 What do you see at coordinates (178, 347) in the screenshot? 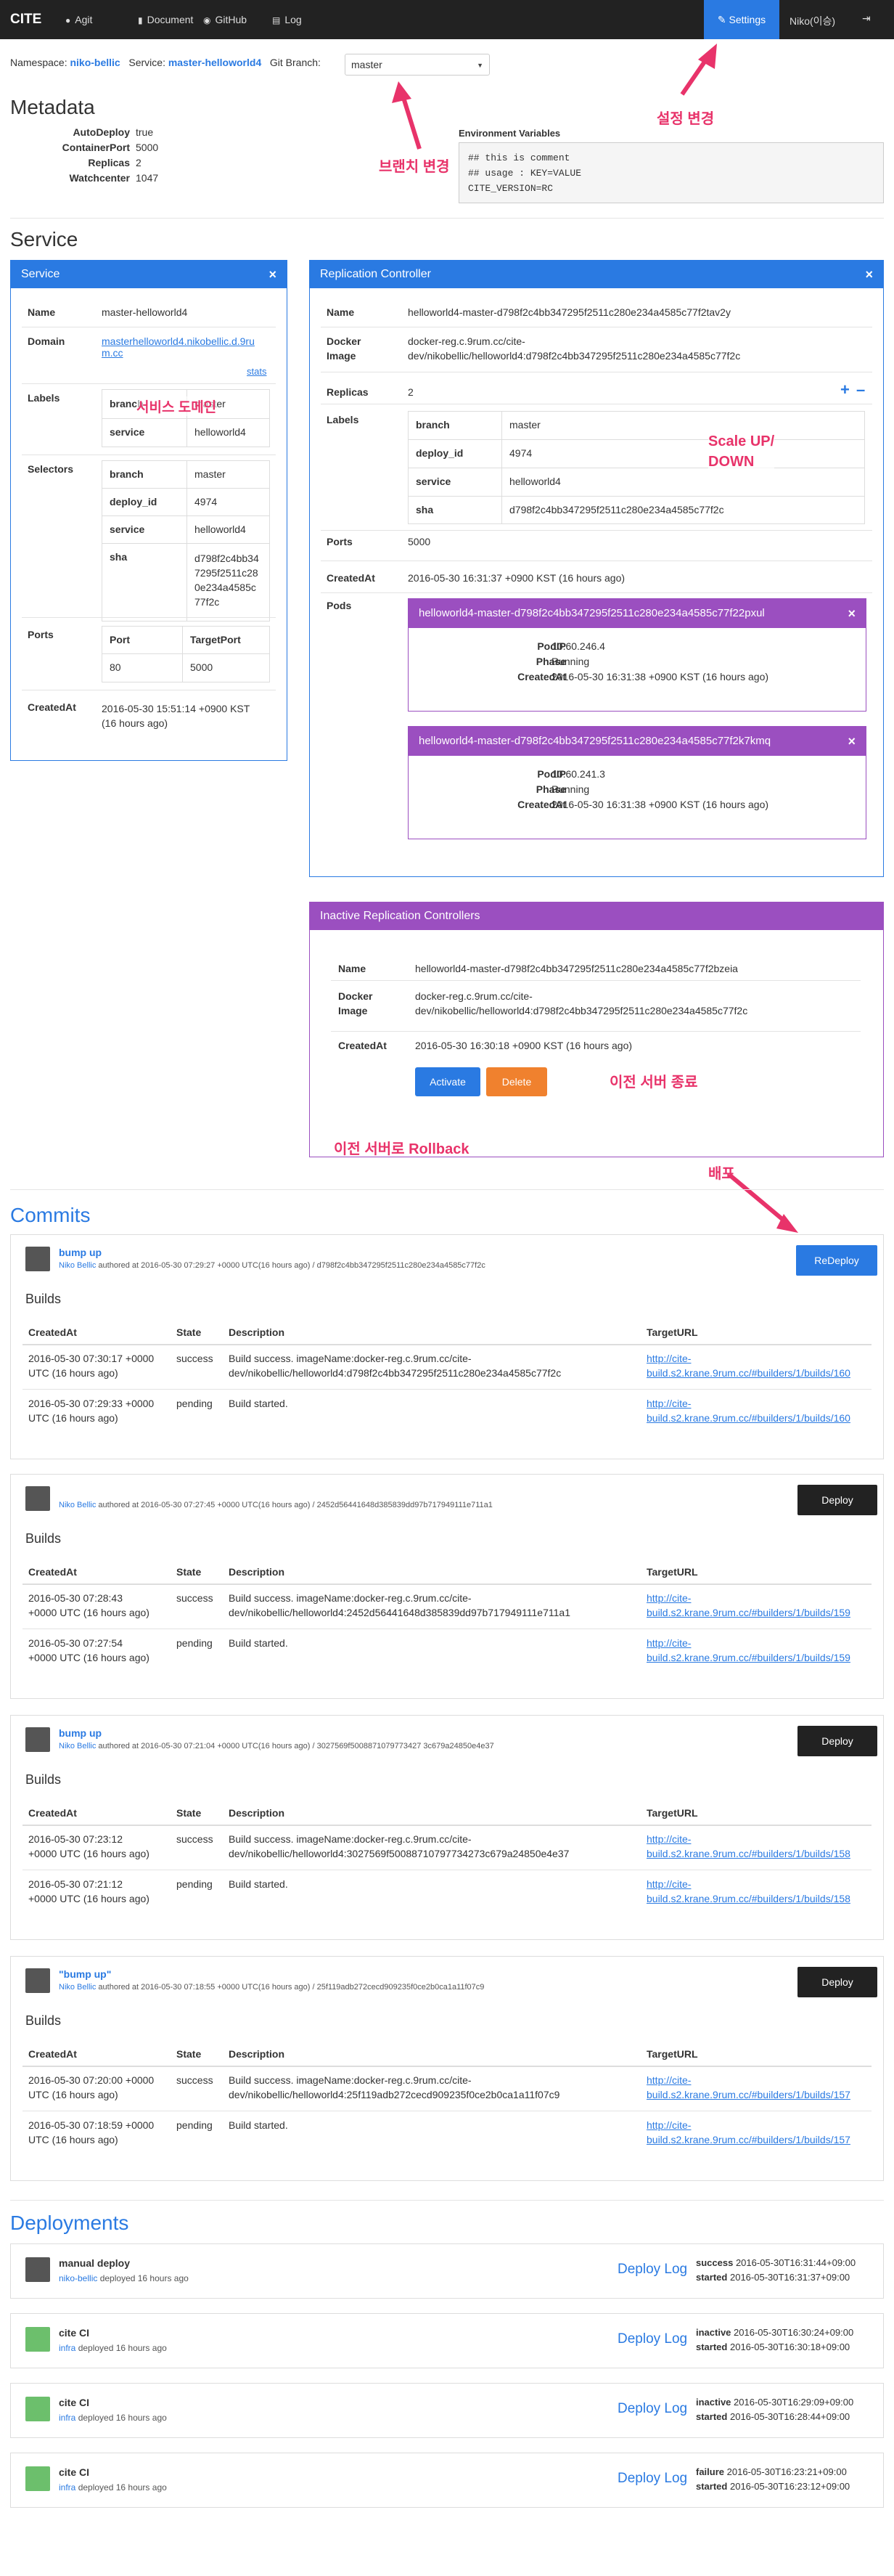
I see `service-domain-link: masterhelloworld4.nikobellic.d.9ru m.cc` at bounding box center [178, 347].